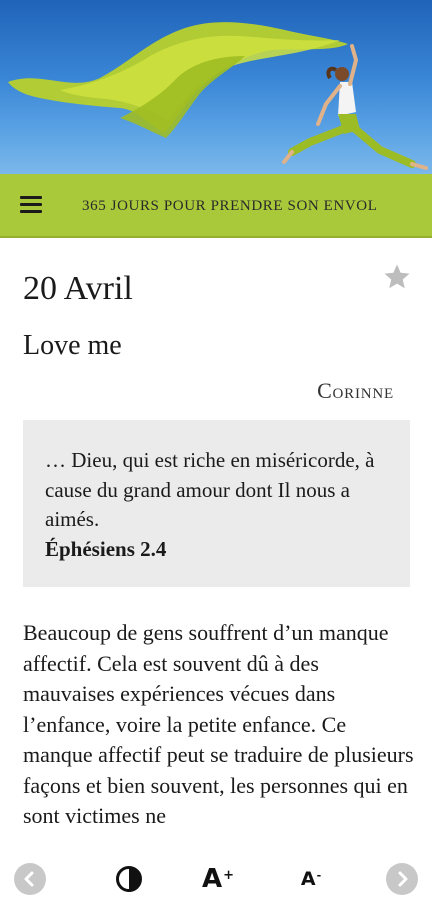 The image size is (432, 900). I want to click on menu-button, so click(31, 205).